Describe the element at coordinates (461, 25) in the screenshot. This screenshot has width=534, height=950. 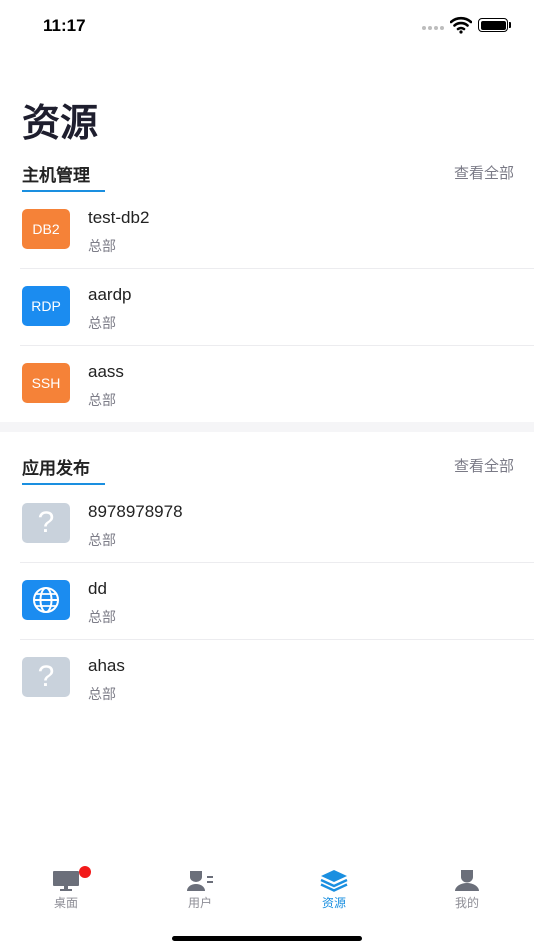
I see `wifi-icon` at that location.